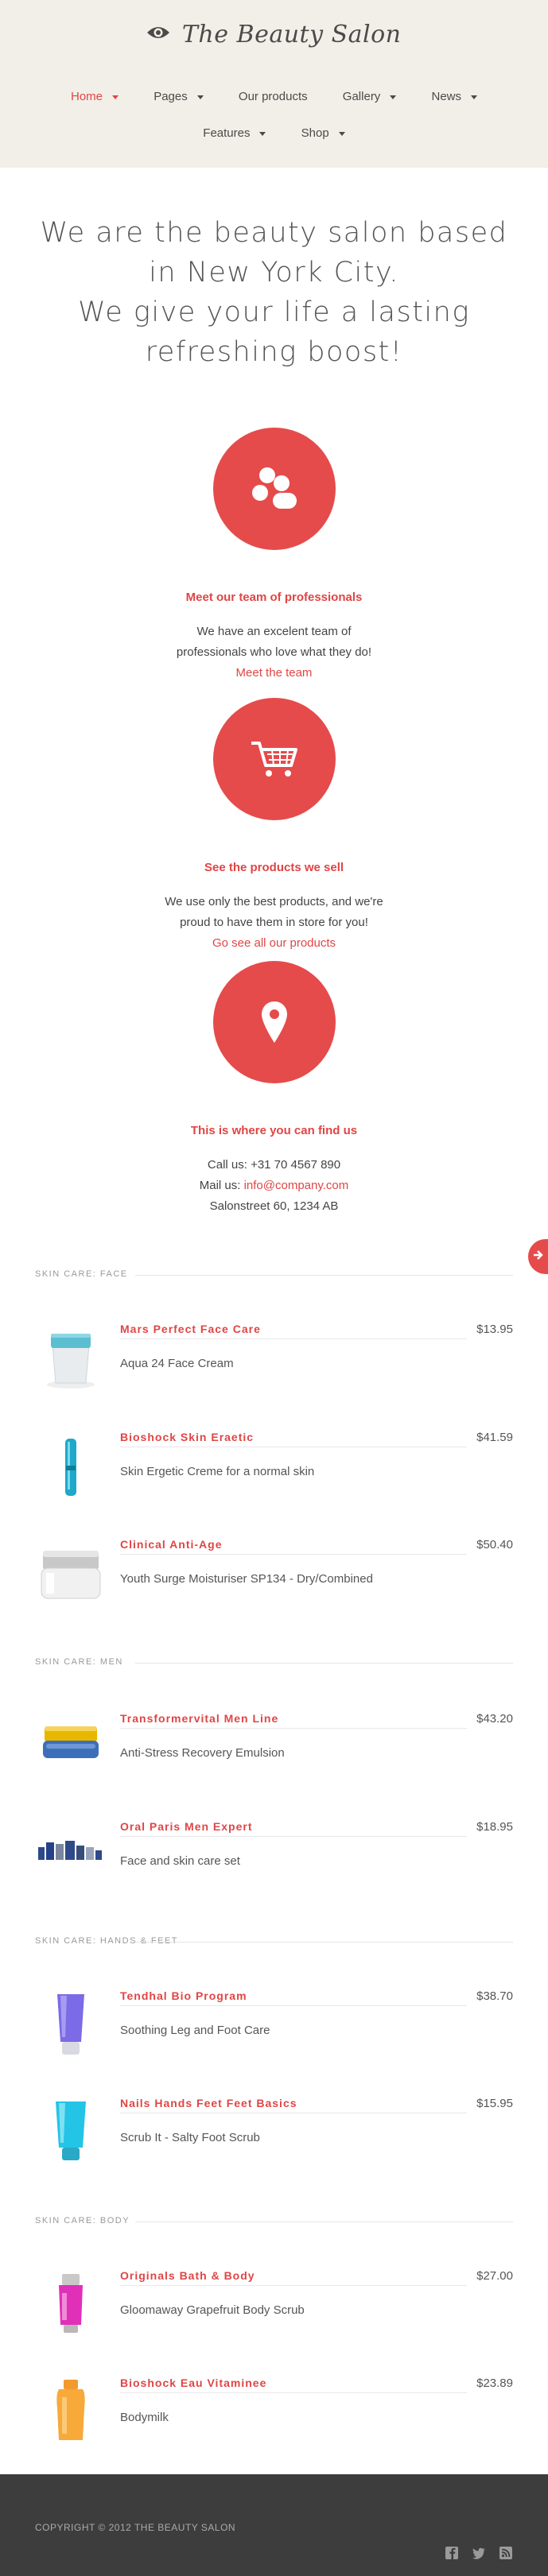  I want to click on nav-item-gallery: Gallery, so click(370, 96).